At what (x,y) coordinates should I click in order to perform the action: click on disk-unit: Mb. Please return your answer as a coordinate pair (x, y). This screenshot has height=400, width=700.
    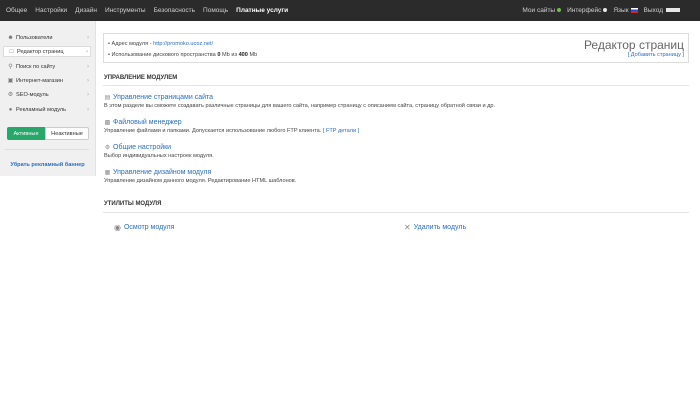
    Looking at the image, I should click on (252, 55).